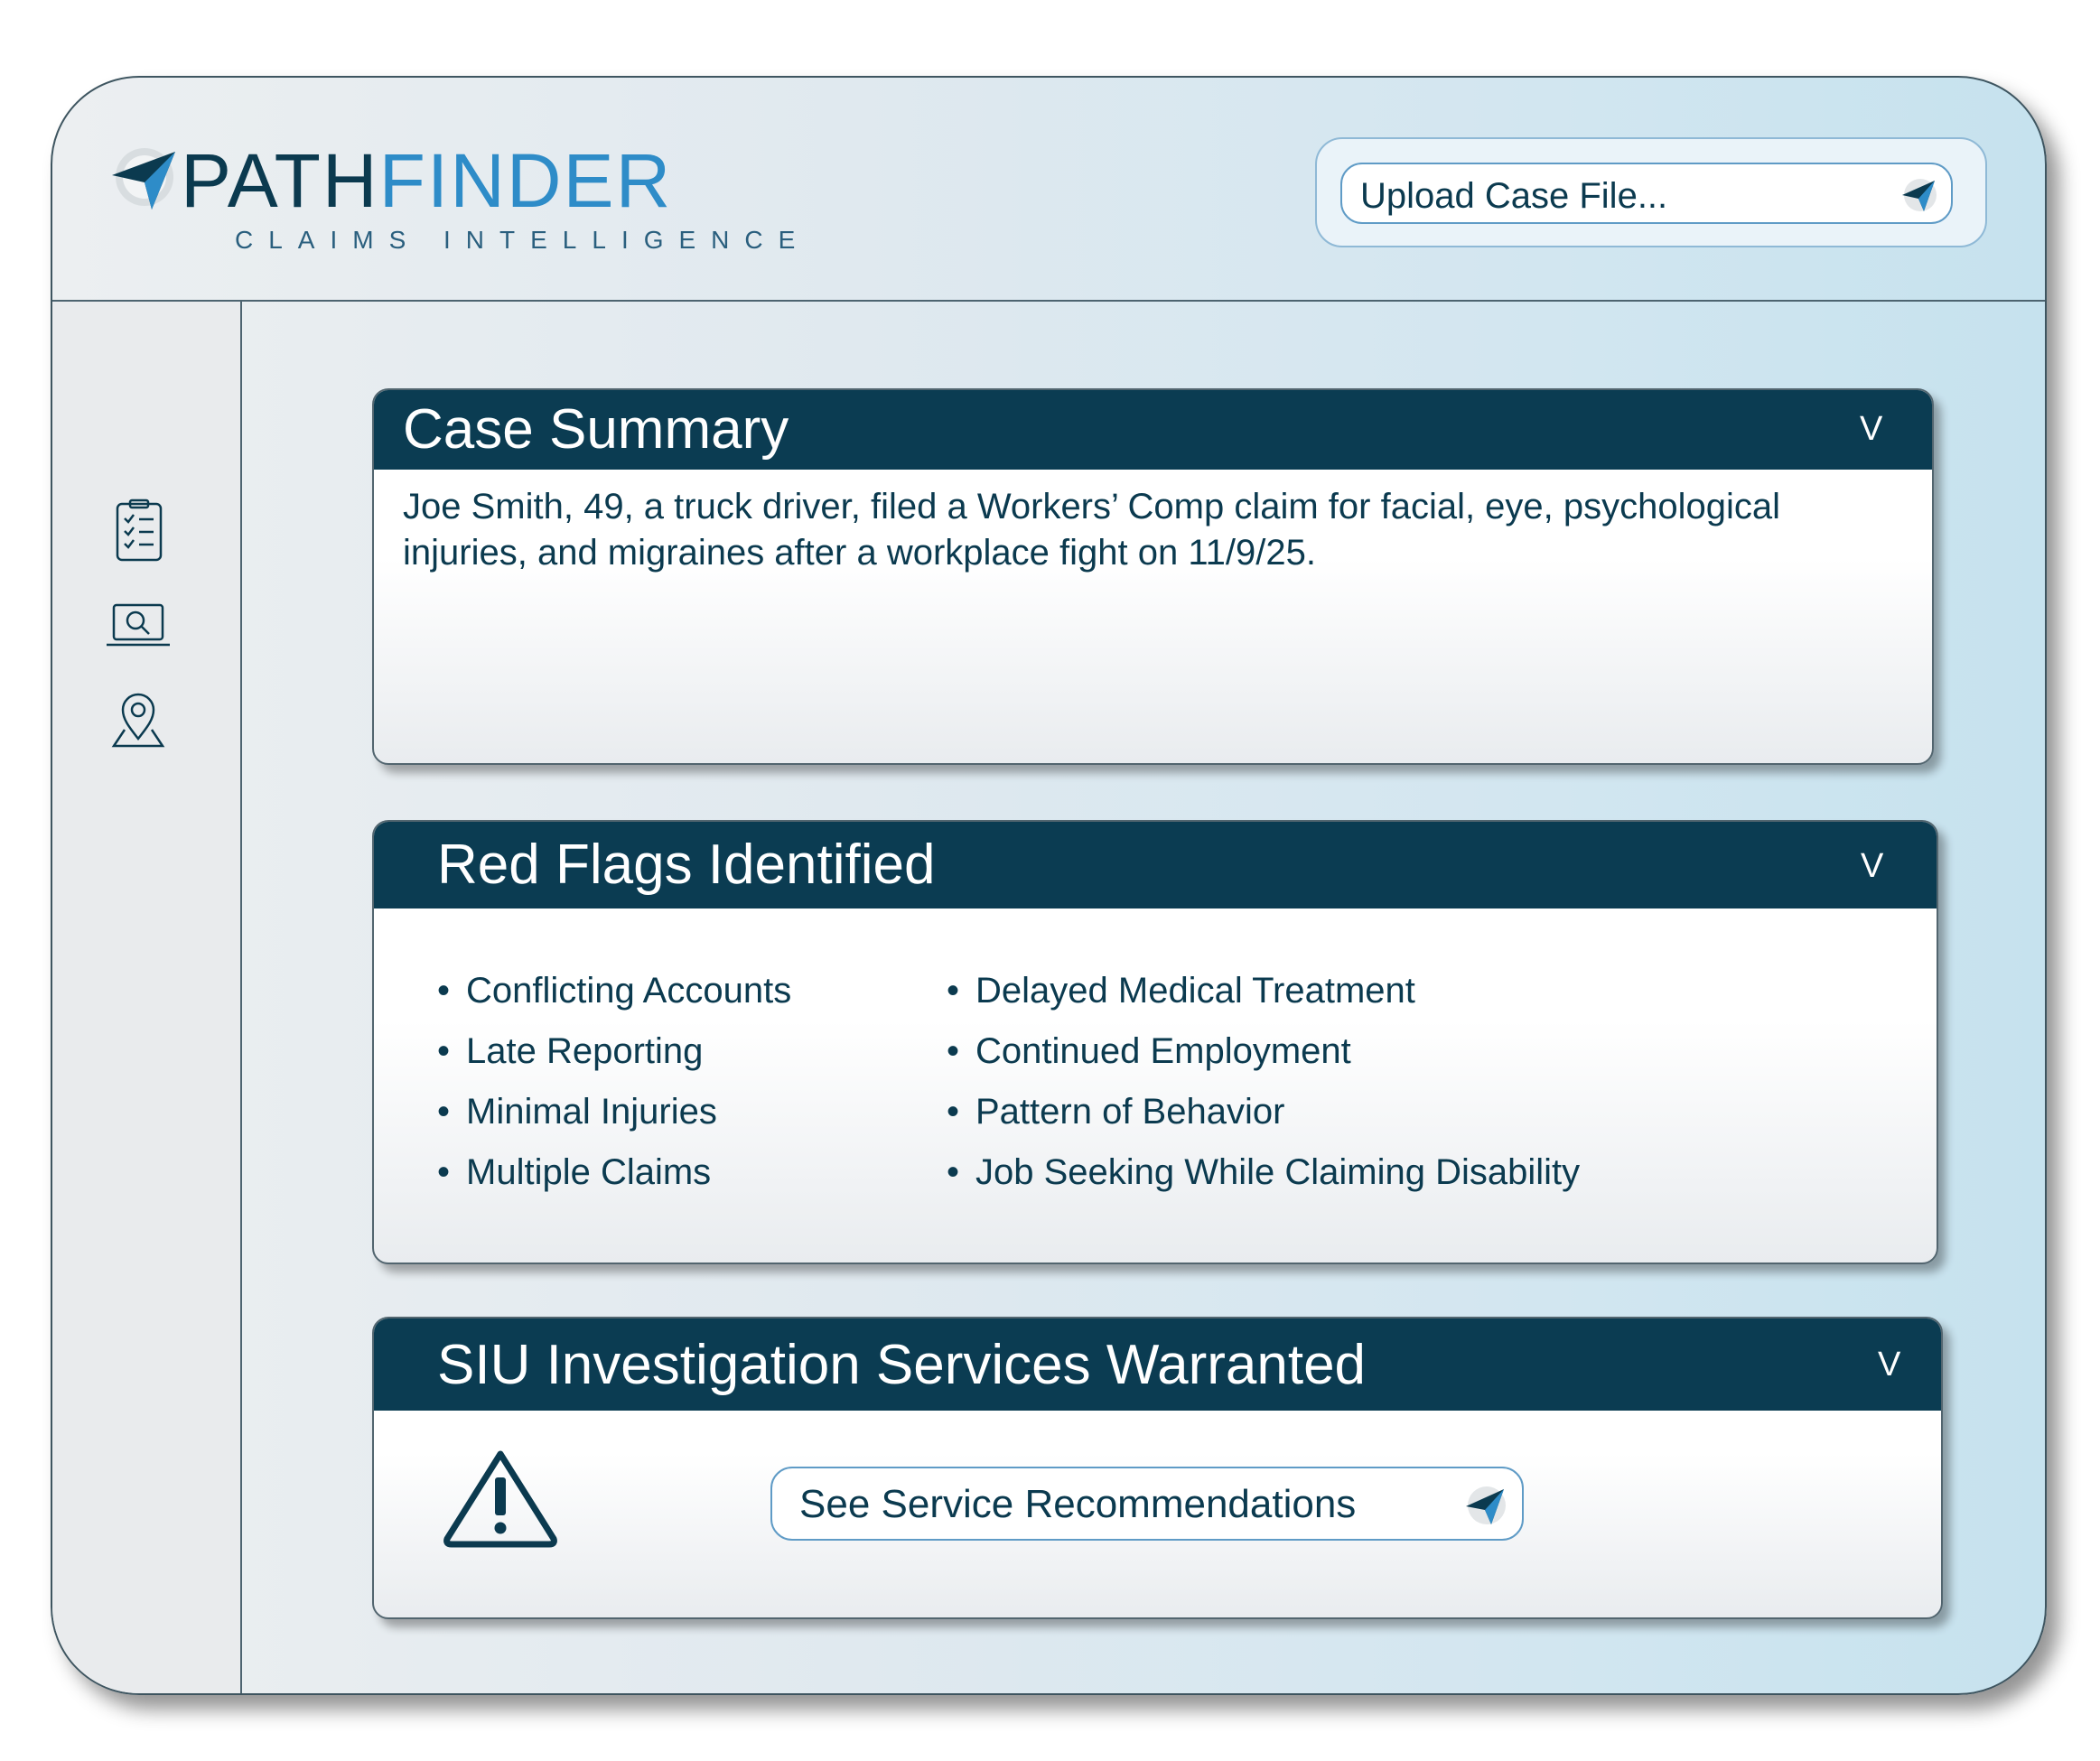 This screenshot has width=2100, height=1761. Describe the element at coordinates (1163, 1051) in the screenshot. I see `red-flag-label: Continued Employment` at that location.